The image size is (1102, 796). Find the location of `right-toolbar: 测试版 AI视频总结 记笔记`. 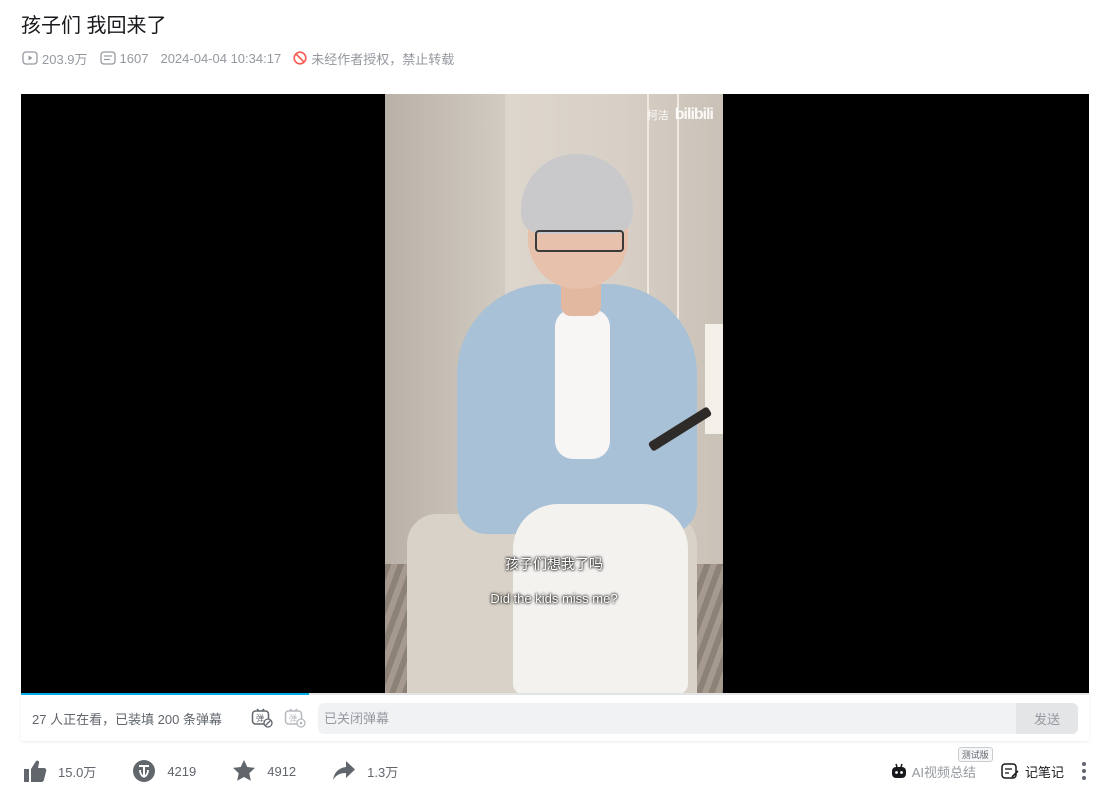

right-toolbar: 测试版 AI视频总结 记笔记 is located at coordinates (989, 765).